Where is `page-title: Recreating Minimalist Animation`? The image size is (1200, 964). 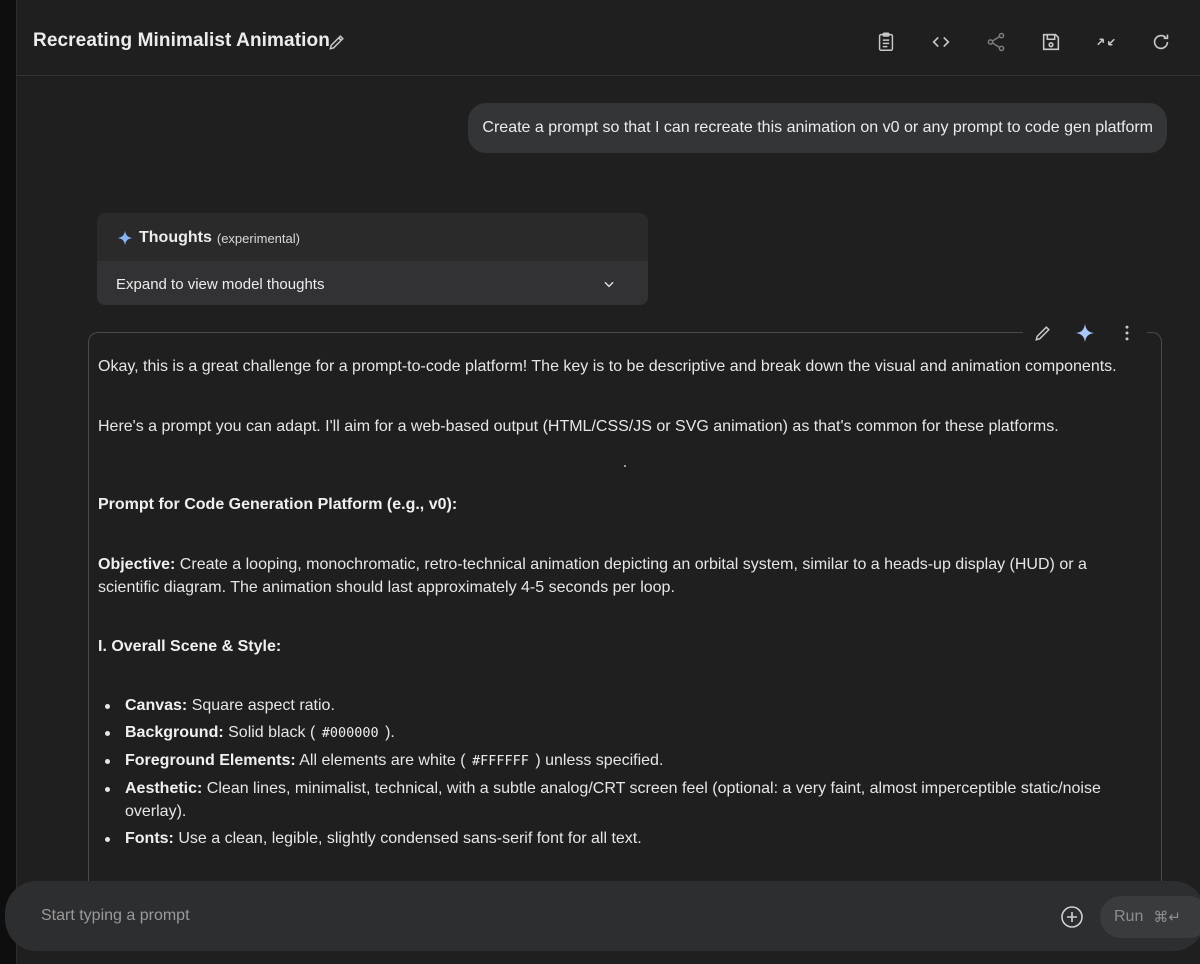
page-title: Recreating Minimalist Animation is located at coordinates (181, 40).